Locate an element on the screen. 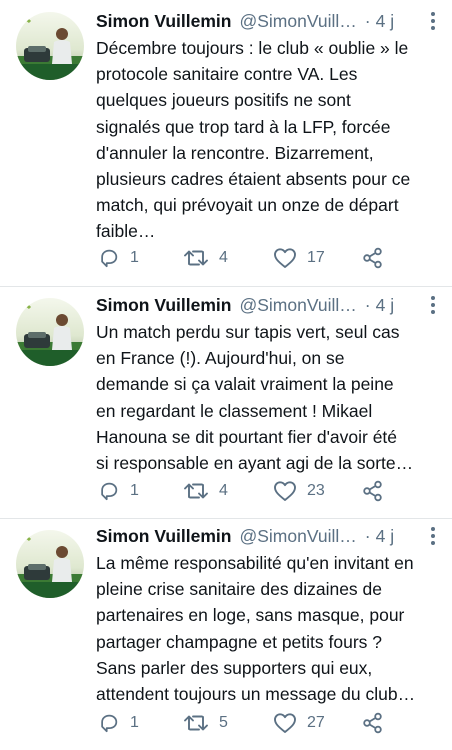 The width and height of the screenshot is (452, 750). tweet-text-line: en France (!). Aujourd'hui, on se is located at coordinates (220, 358).